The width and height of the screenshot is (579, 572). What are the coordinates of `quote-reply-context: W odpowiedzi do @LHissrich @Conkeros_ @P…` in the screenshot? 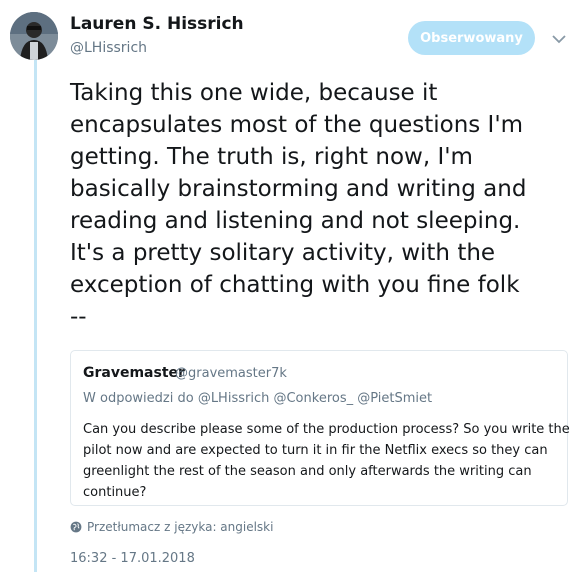 It's located at (257, 398).